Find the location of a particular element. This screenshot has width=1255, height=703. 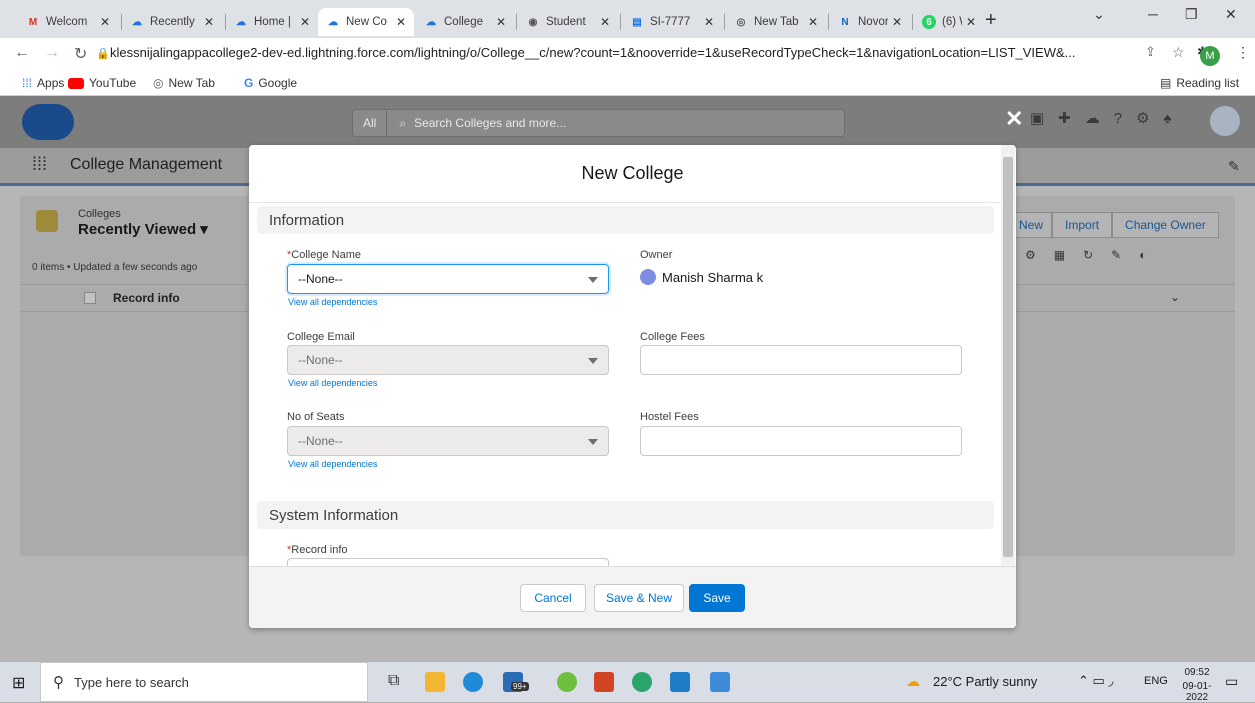

new-button: New is located at coordinates (1031, 225).